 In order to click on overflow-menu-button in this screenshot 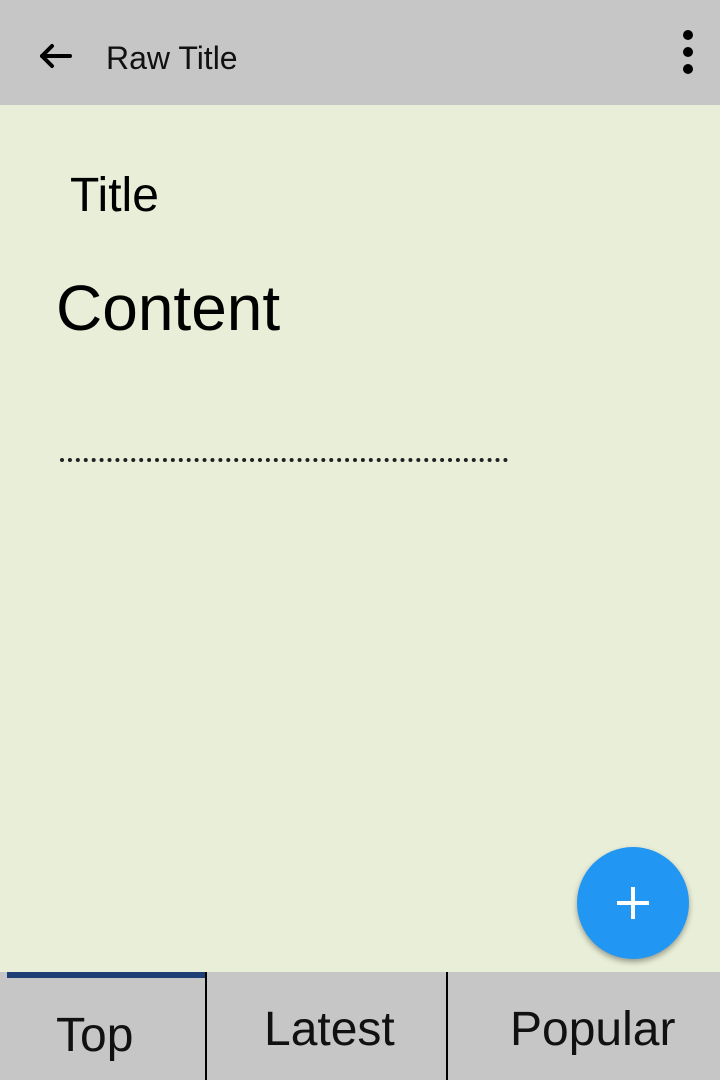, I will do `click(688, 53)`.